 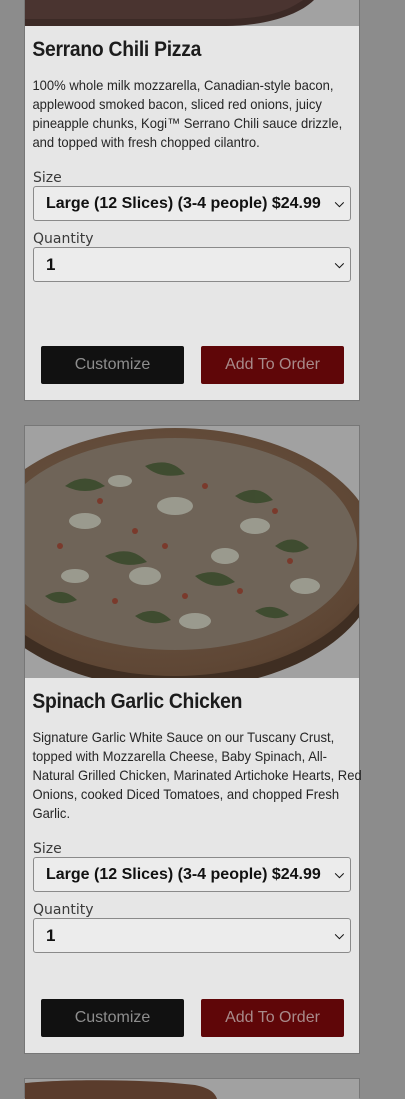 What do you see at coordinates (117, 49) in the screenshot?
I see `product-title: Serrano Chili Pizza` at bounding box center [117, 49].